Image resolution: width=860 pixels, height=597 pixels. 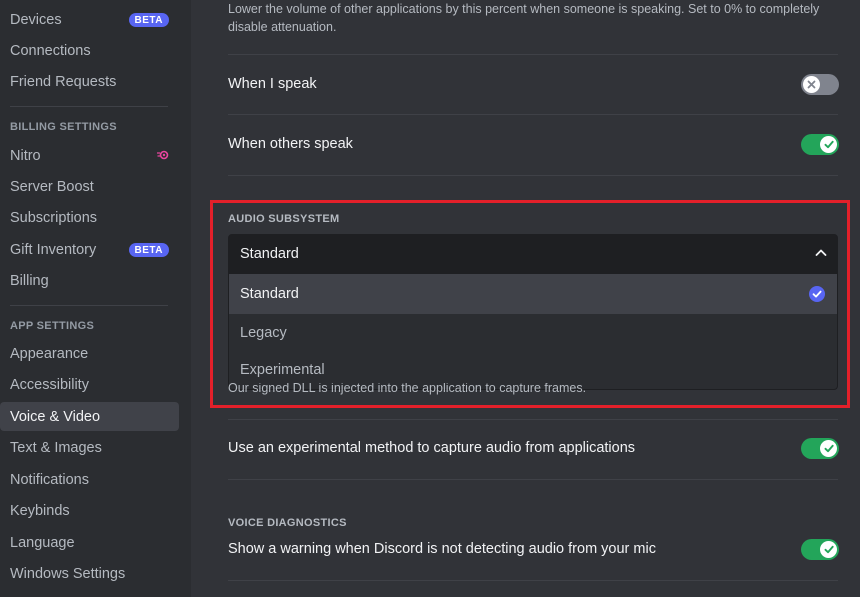 I want to click on sidebar-item-connections: Connections, so click(x=89, y=50).